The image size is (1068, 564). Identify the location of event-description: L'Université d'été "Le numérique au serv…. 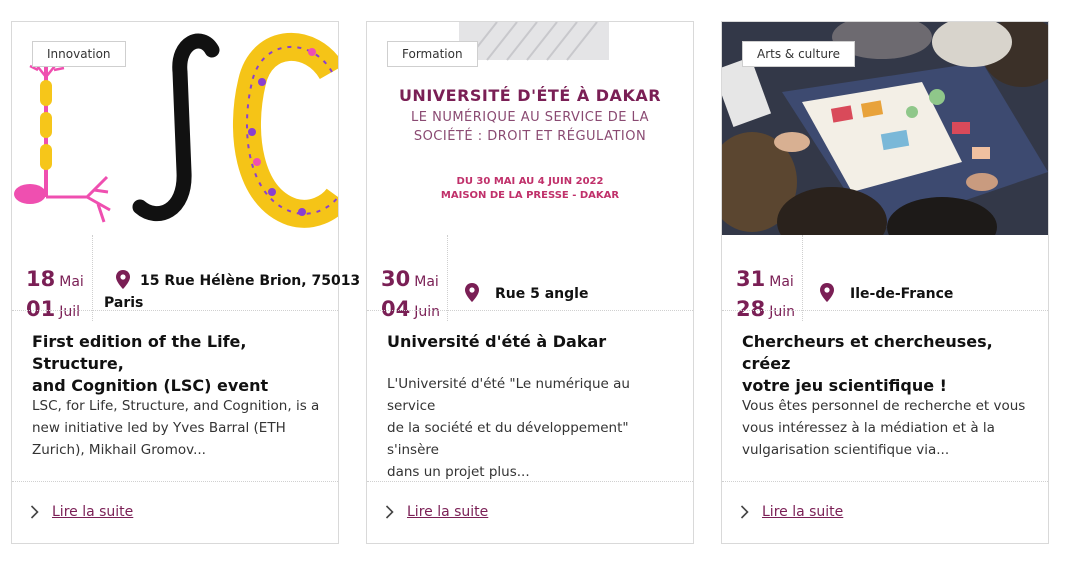
(531, 428).